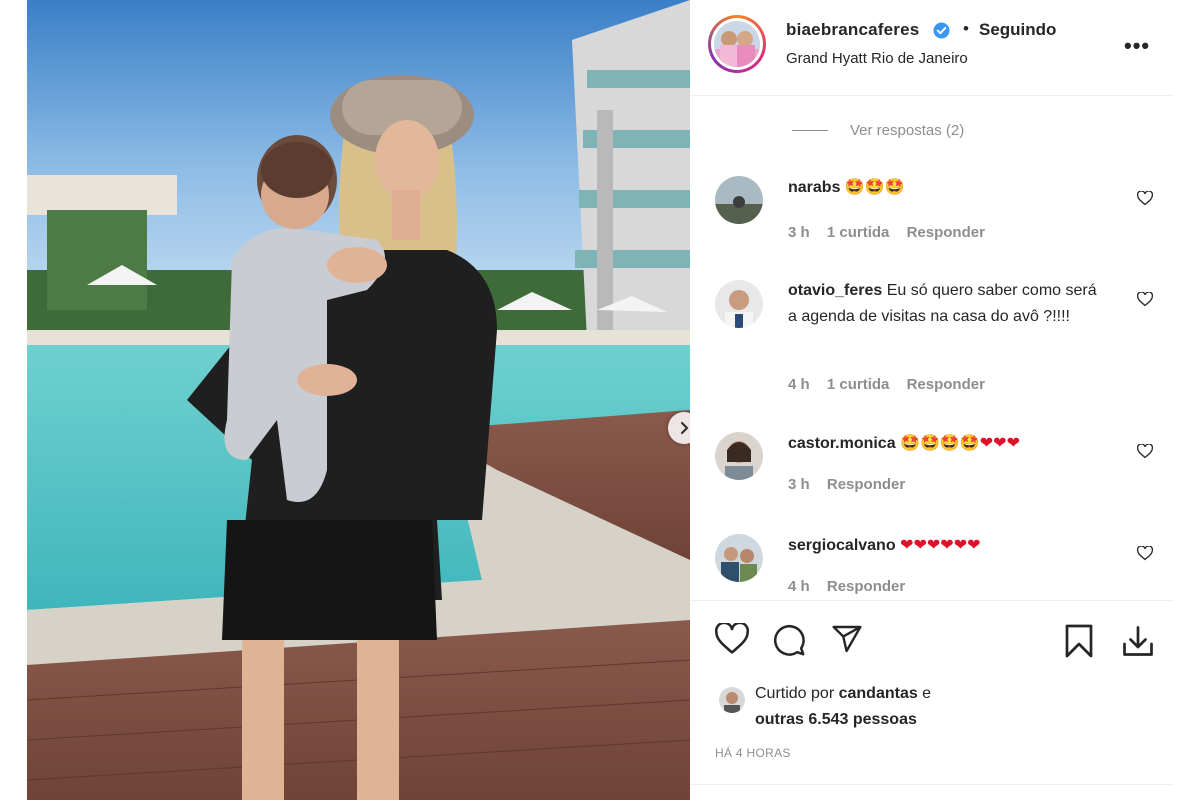  I want to click on liked-by-prefix: Curtido por, so click(797, 693).